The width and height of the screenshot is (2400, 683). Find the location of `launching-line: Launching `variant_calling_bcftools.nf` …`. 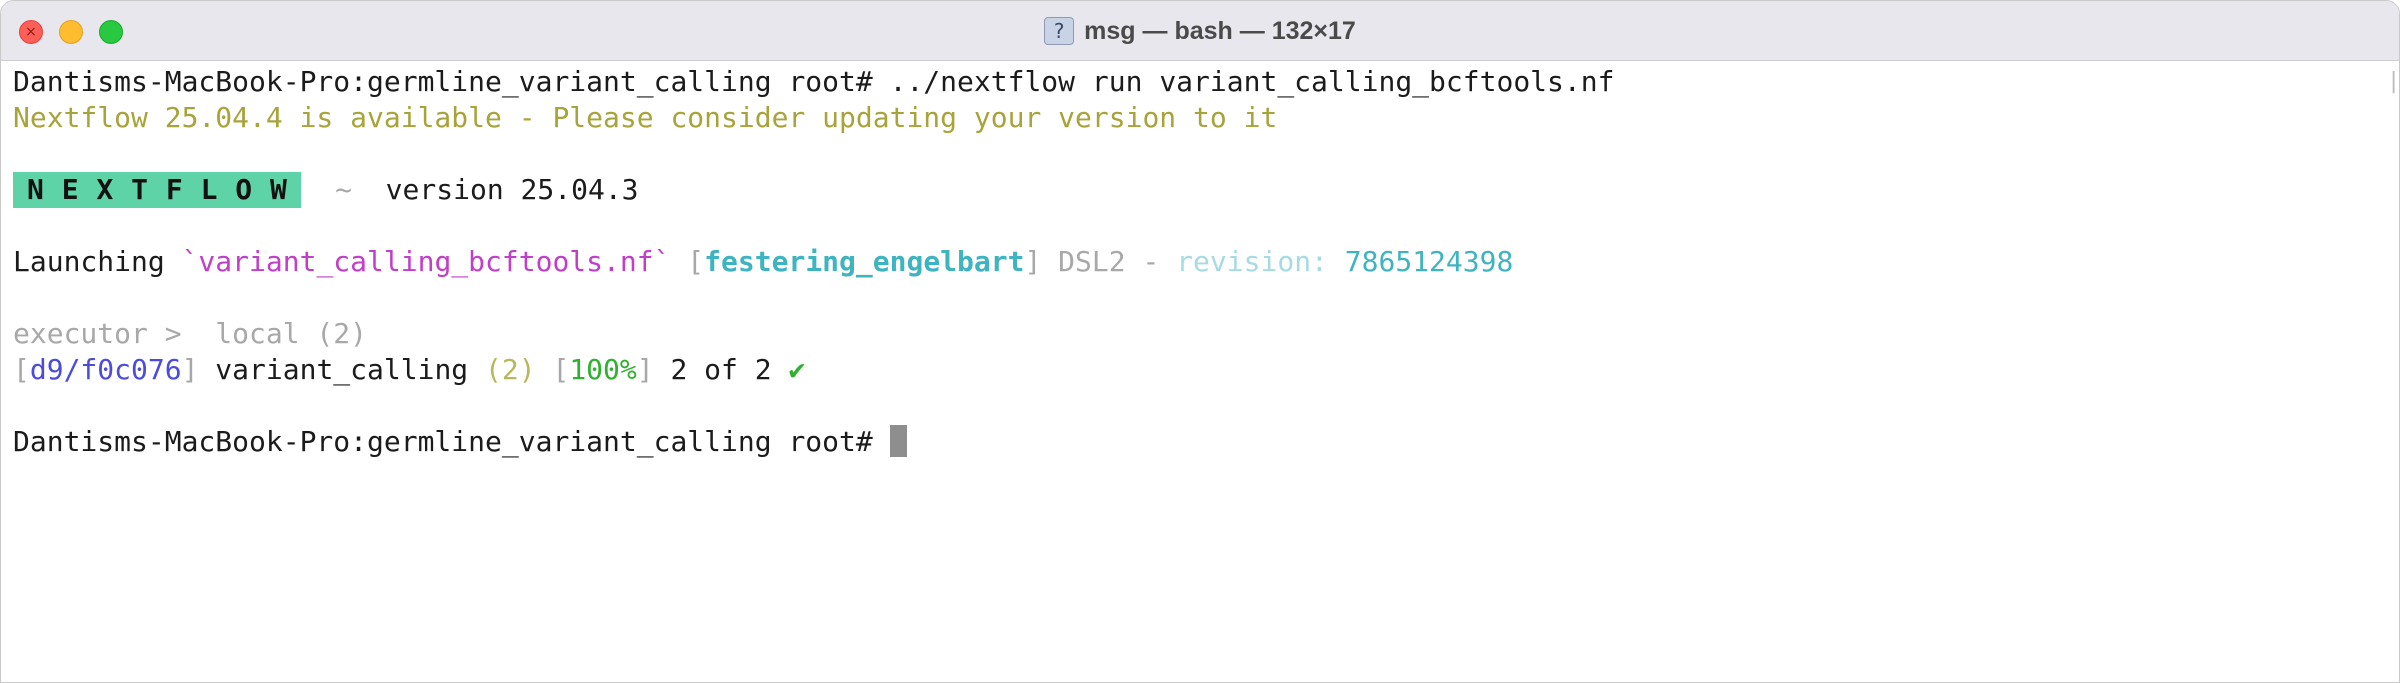

launching-line: Launching `variant_calling_bcftools.nf` … is located at coordinates (763, 262).